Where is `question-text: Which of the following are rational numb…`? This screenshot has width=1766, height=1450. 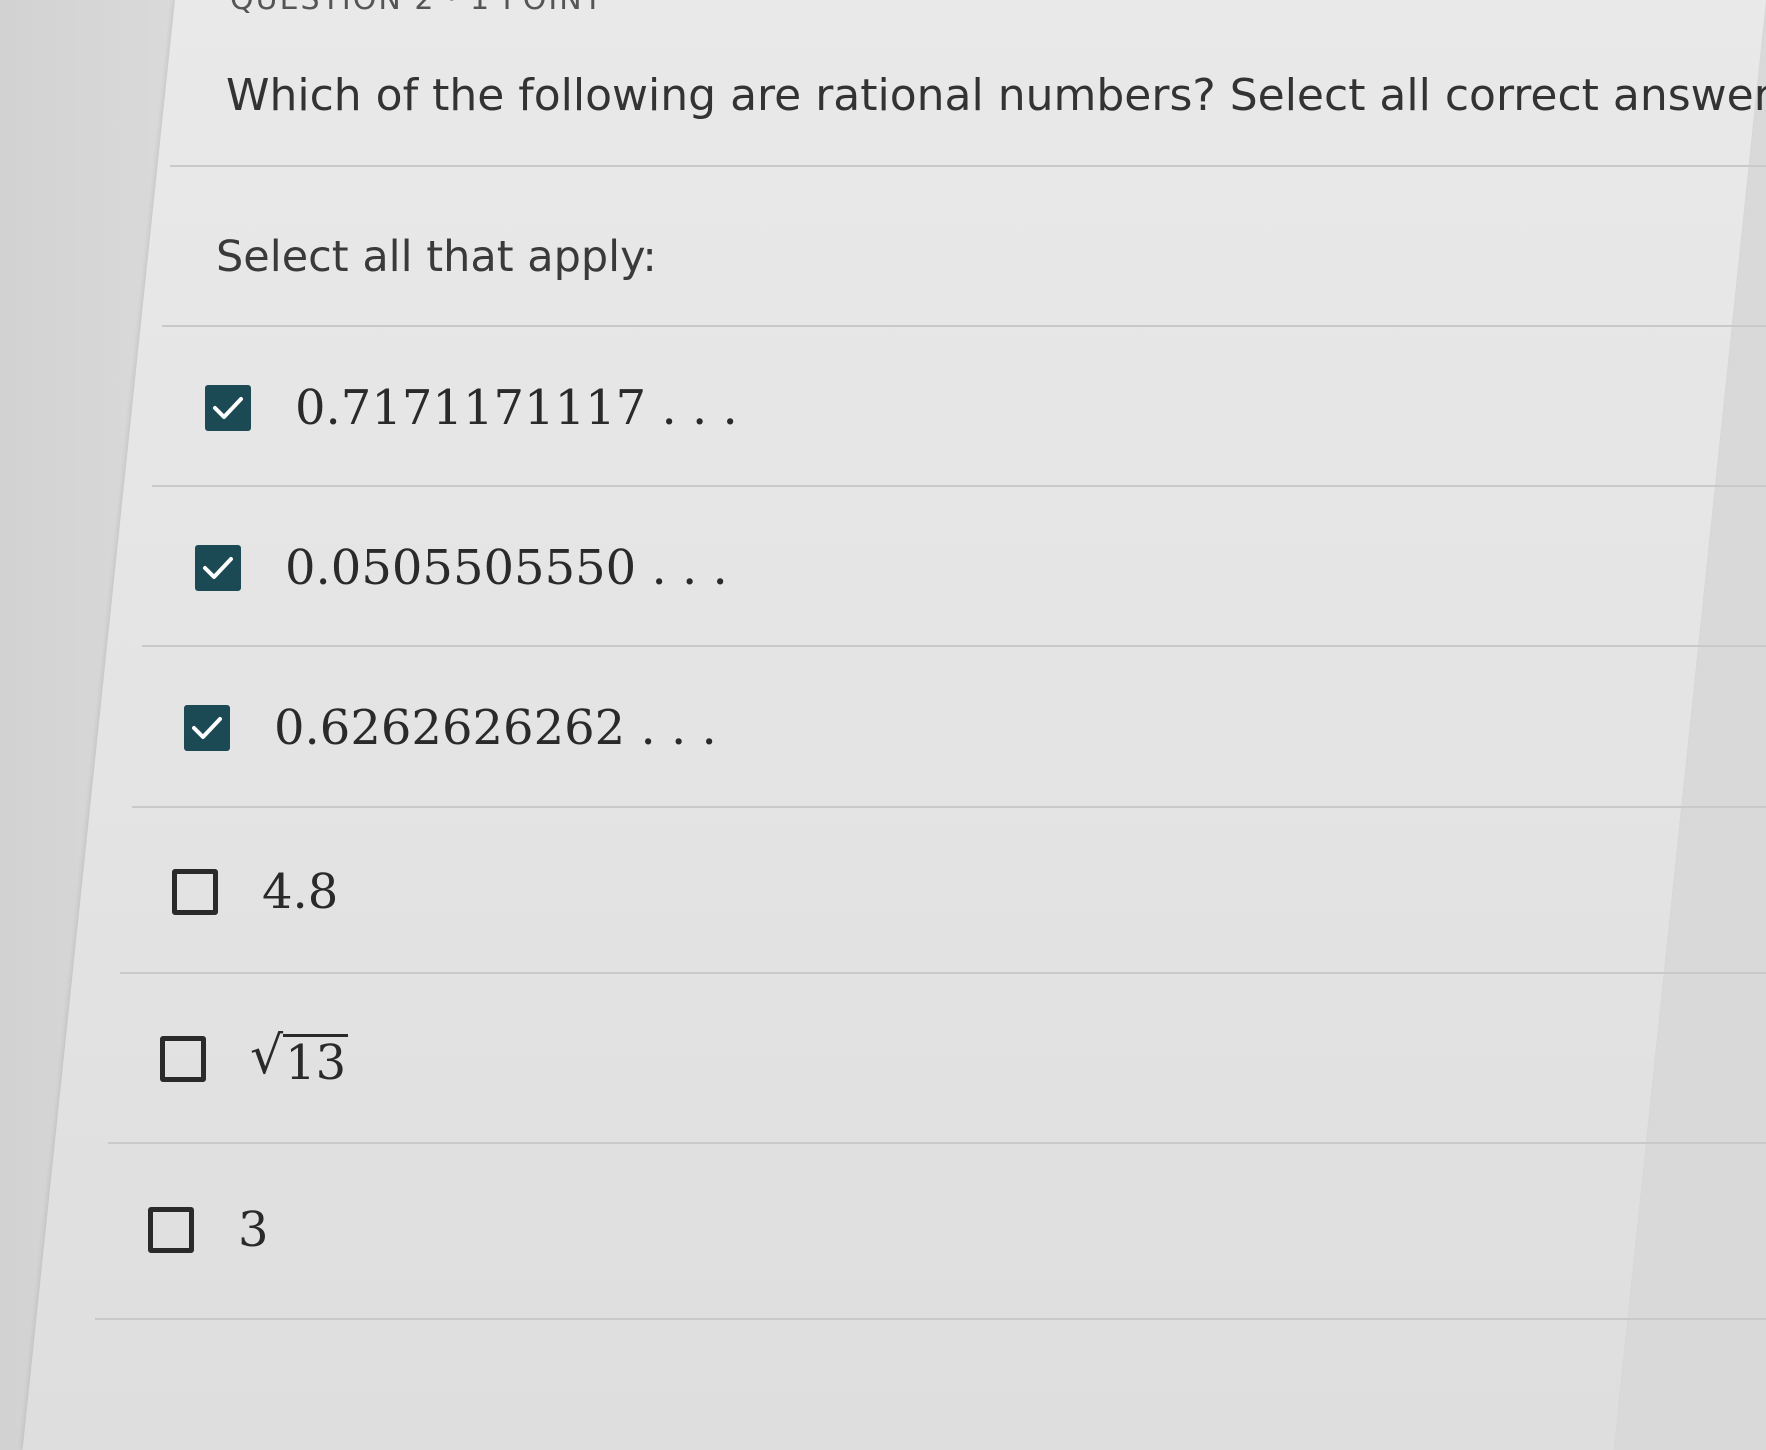
question-text: Which of the following are rational numb… is located at coordinates (996, 95).